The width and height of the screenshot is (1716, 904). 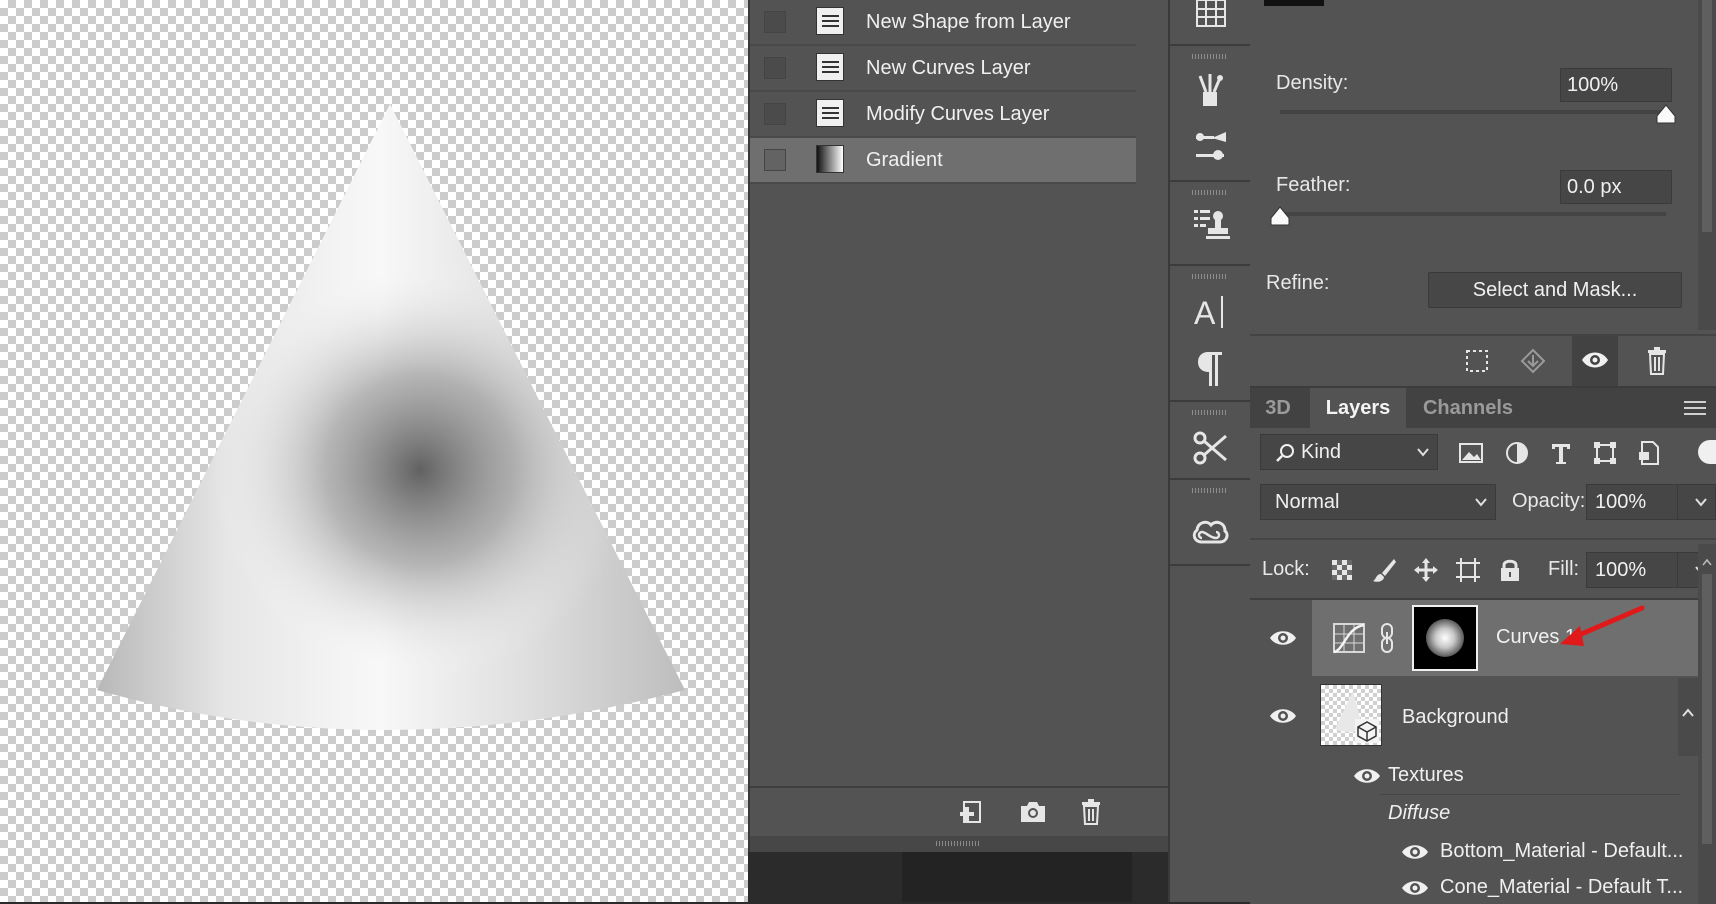 I want to click on filter-kind-select: Kind, so click(x=1349, y=452).